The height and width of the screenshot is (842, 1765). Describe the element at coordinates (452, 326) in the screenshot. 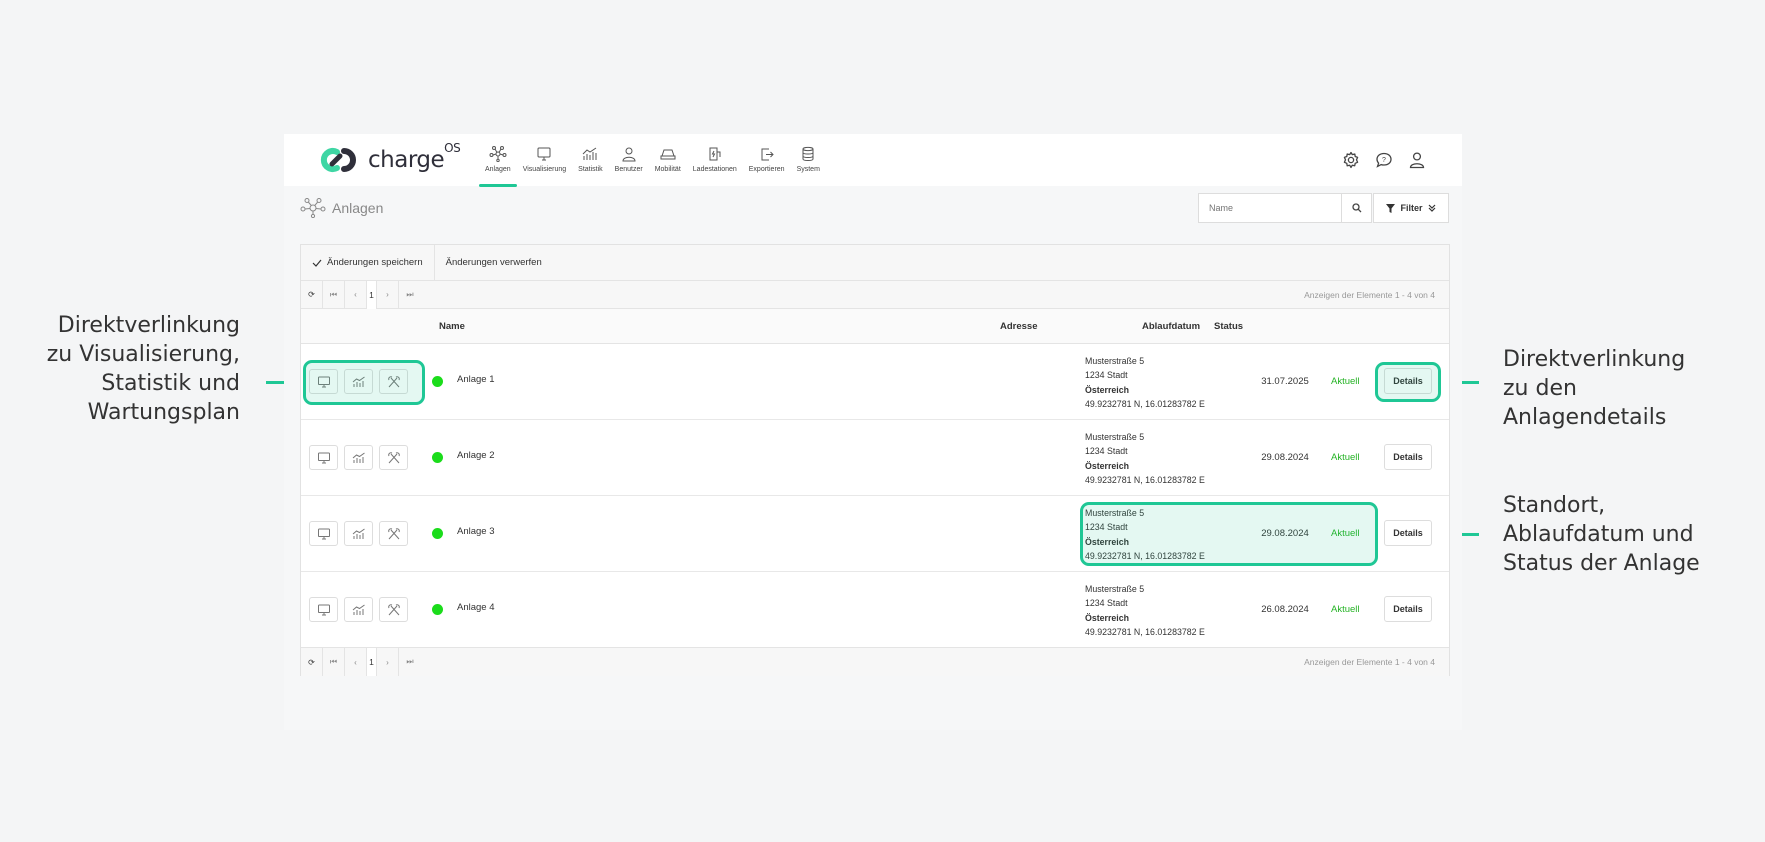

I see `column-header-name: Name` at that location.